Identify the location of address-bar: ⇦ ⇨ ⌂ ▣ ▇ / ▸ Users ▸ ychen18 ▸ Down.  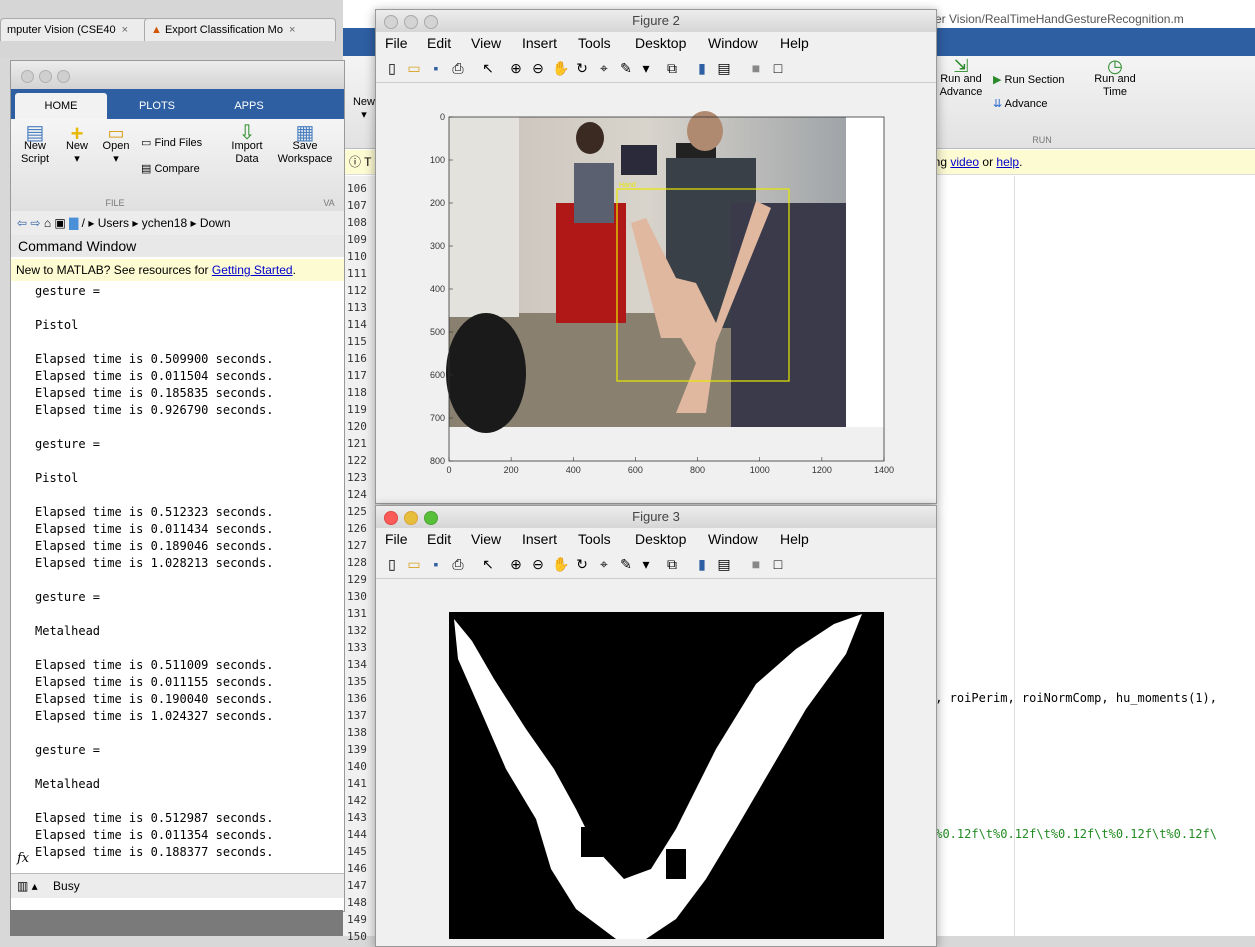
(177, 223).